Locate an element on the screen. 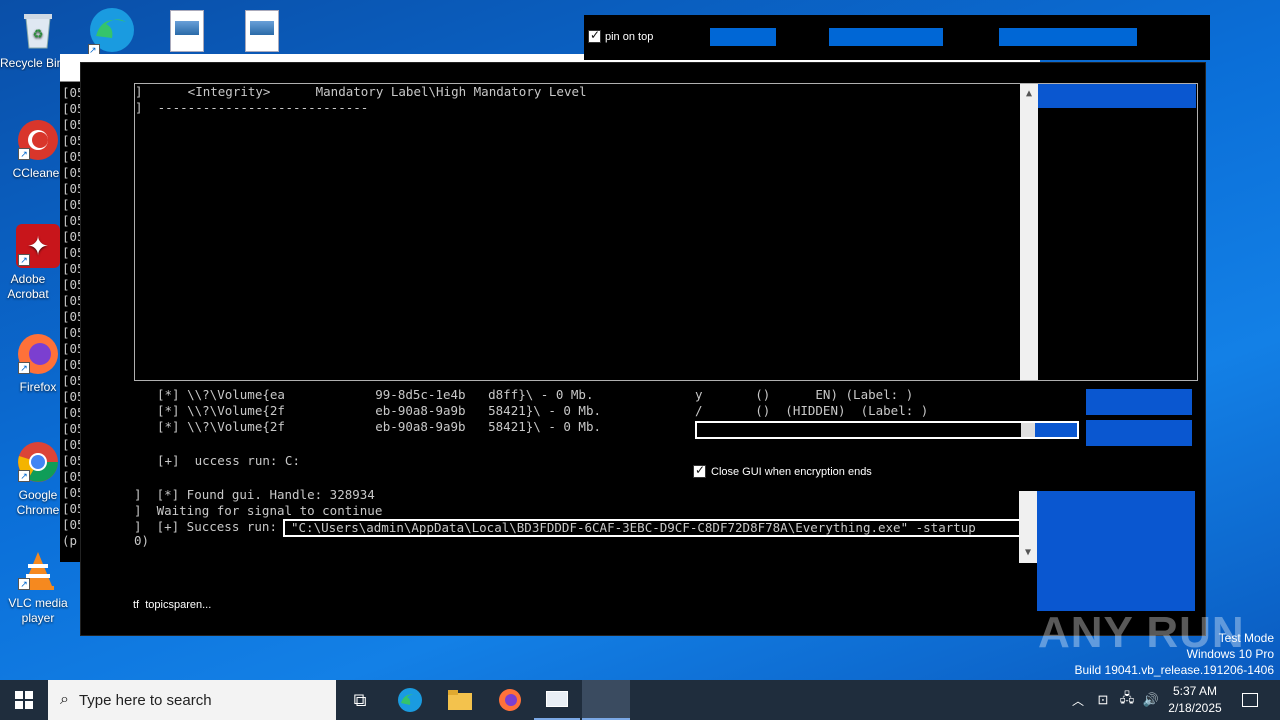  chevron-up-icon: ︿ is located at coordinates (1077, 700).